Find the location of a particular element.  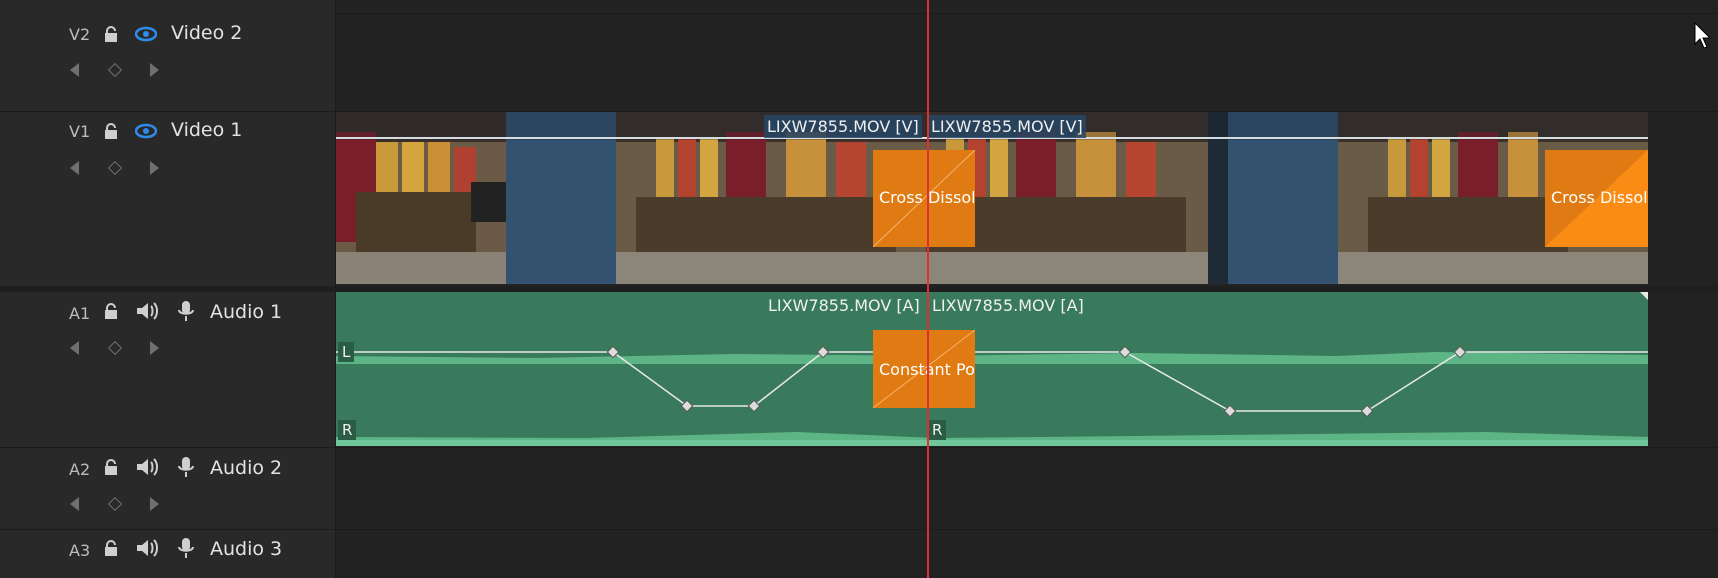

track-name: Audio 2 is located at coordinates (246, 468).